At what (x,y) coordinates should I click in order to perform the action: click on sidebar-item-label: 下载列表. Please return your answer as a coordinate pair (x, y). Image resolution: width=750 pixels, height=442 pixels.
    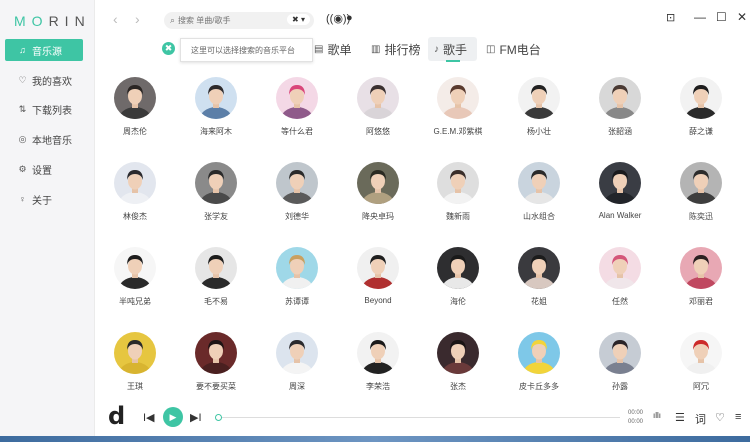
    Looking at the image, I should click on (52, 111).